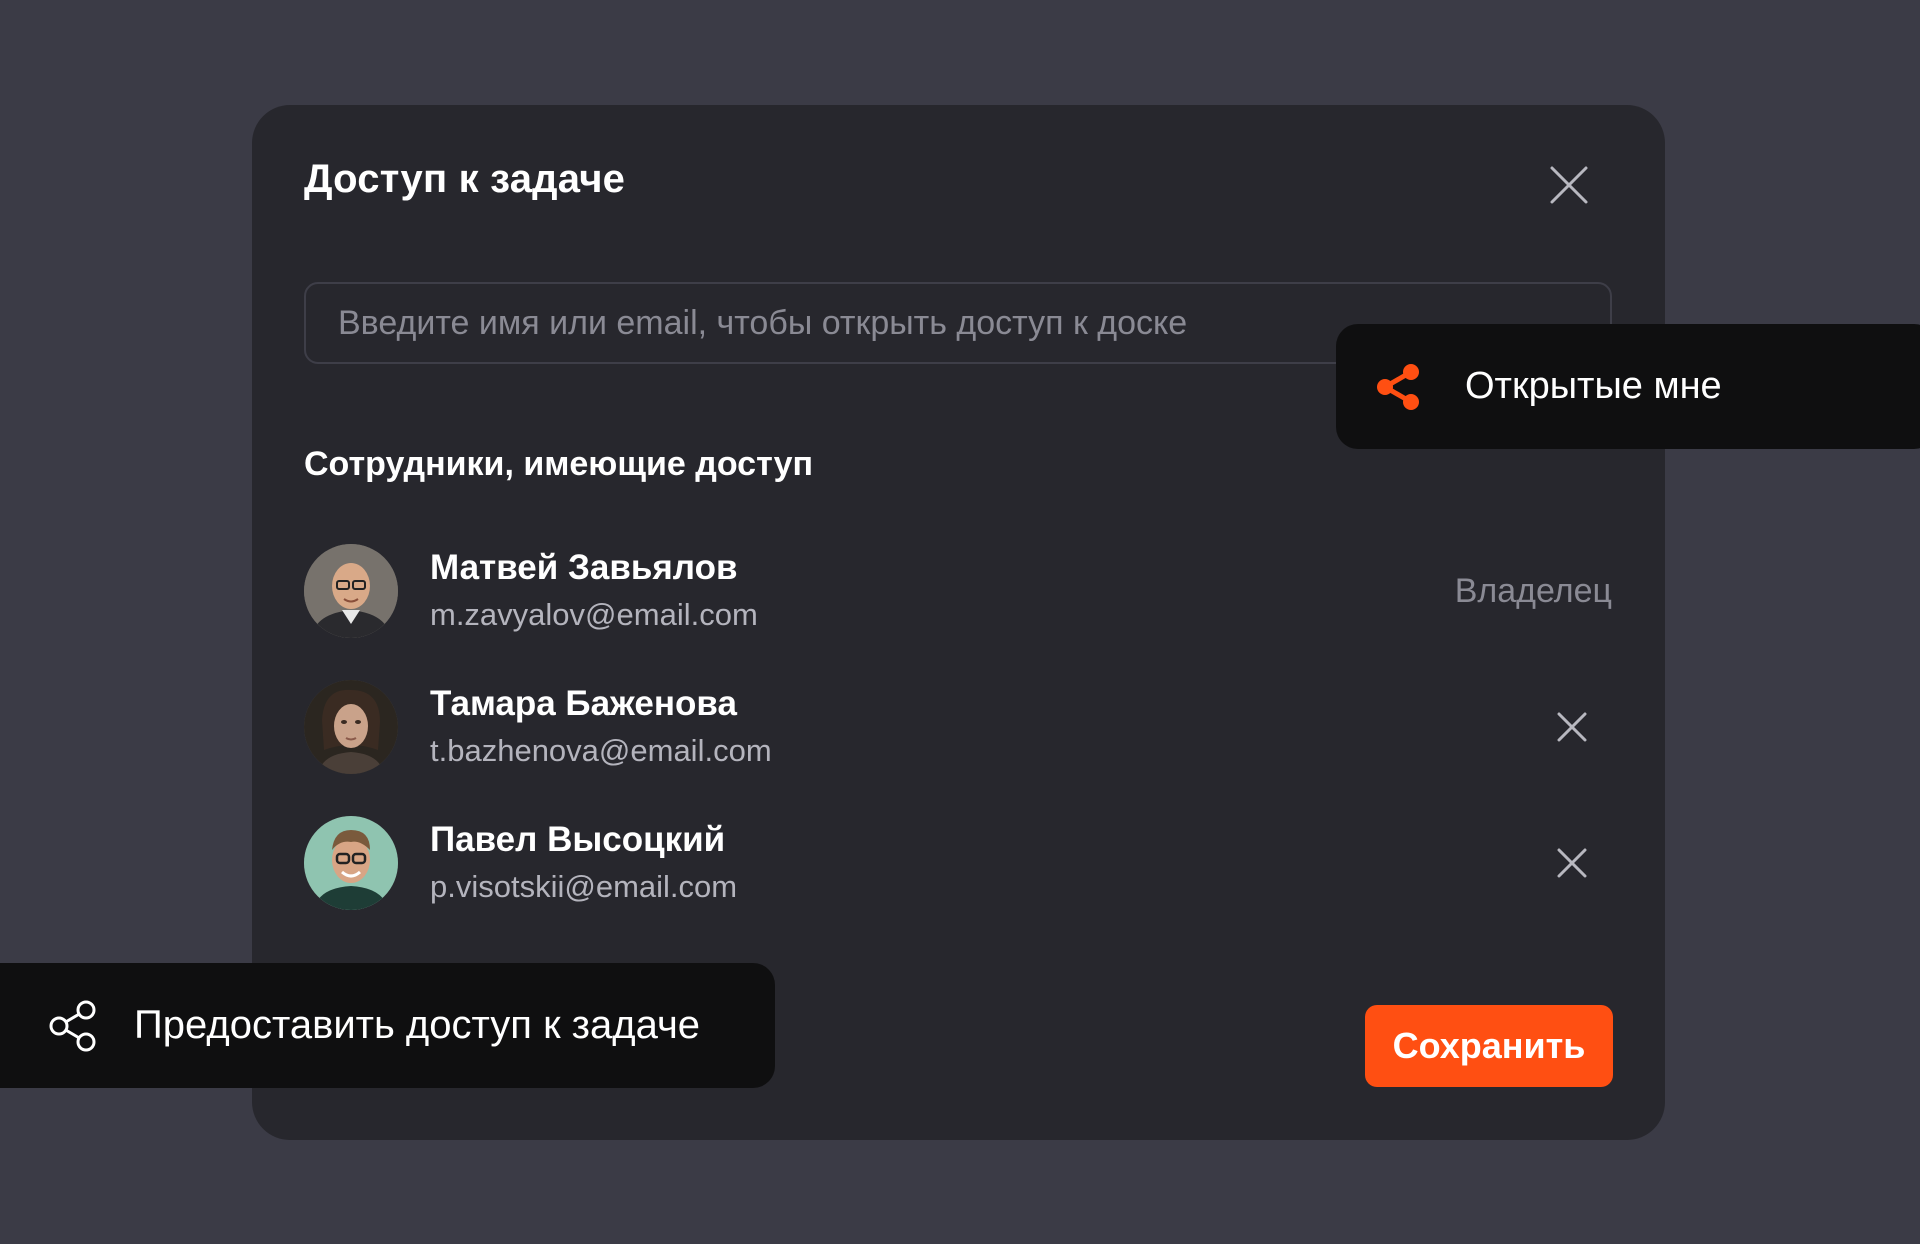  I want to click on save-button: Сохранить, so click(1489, 1046).